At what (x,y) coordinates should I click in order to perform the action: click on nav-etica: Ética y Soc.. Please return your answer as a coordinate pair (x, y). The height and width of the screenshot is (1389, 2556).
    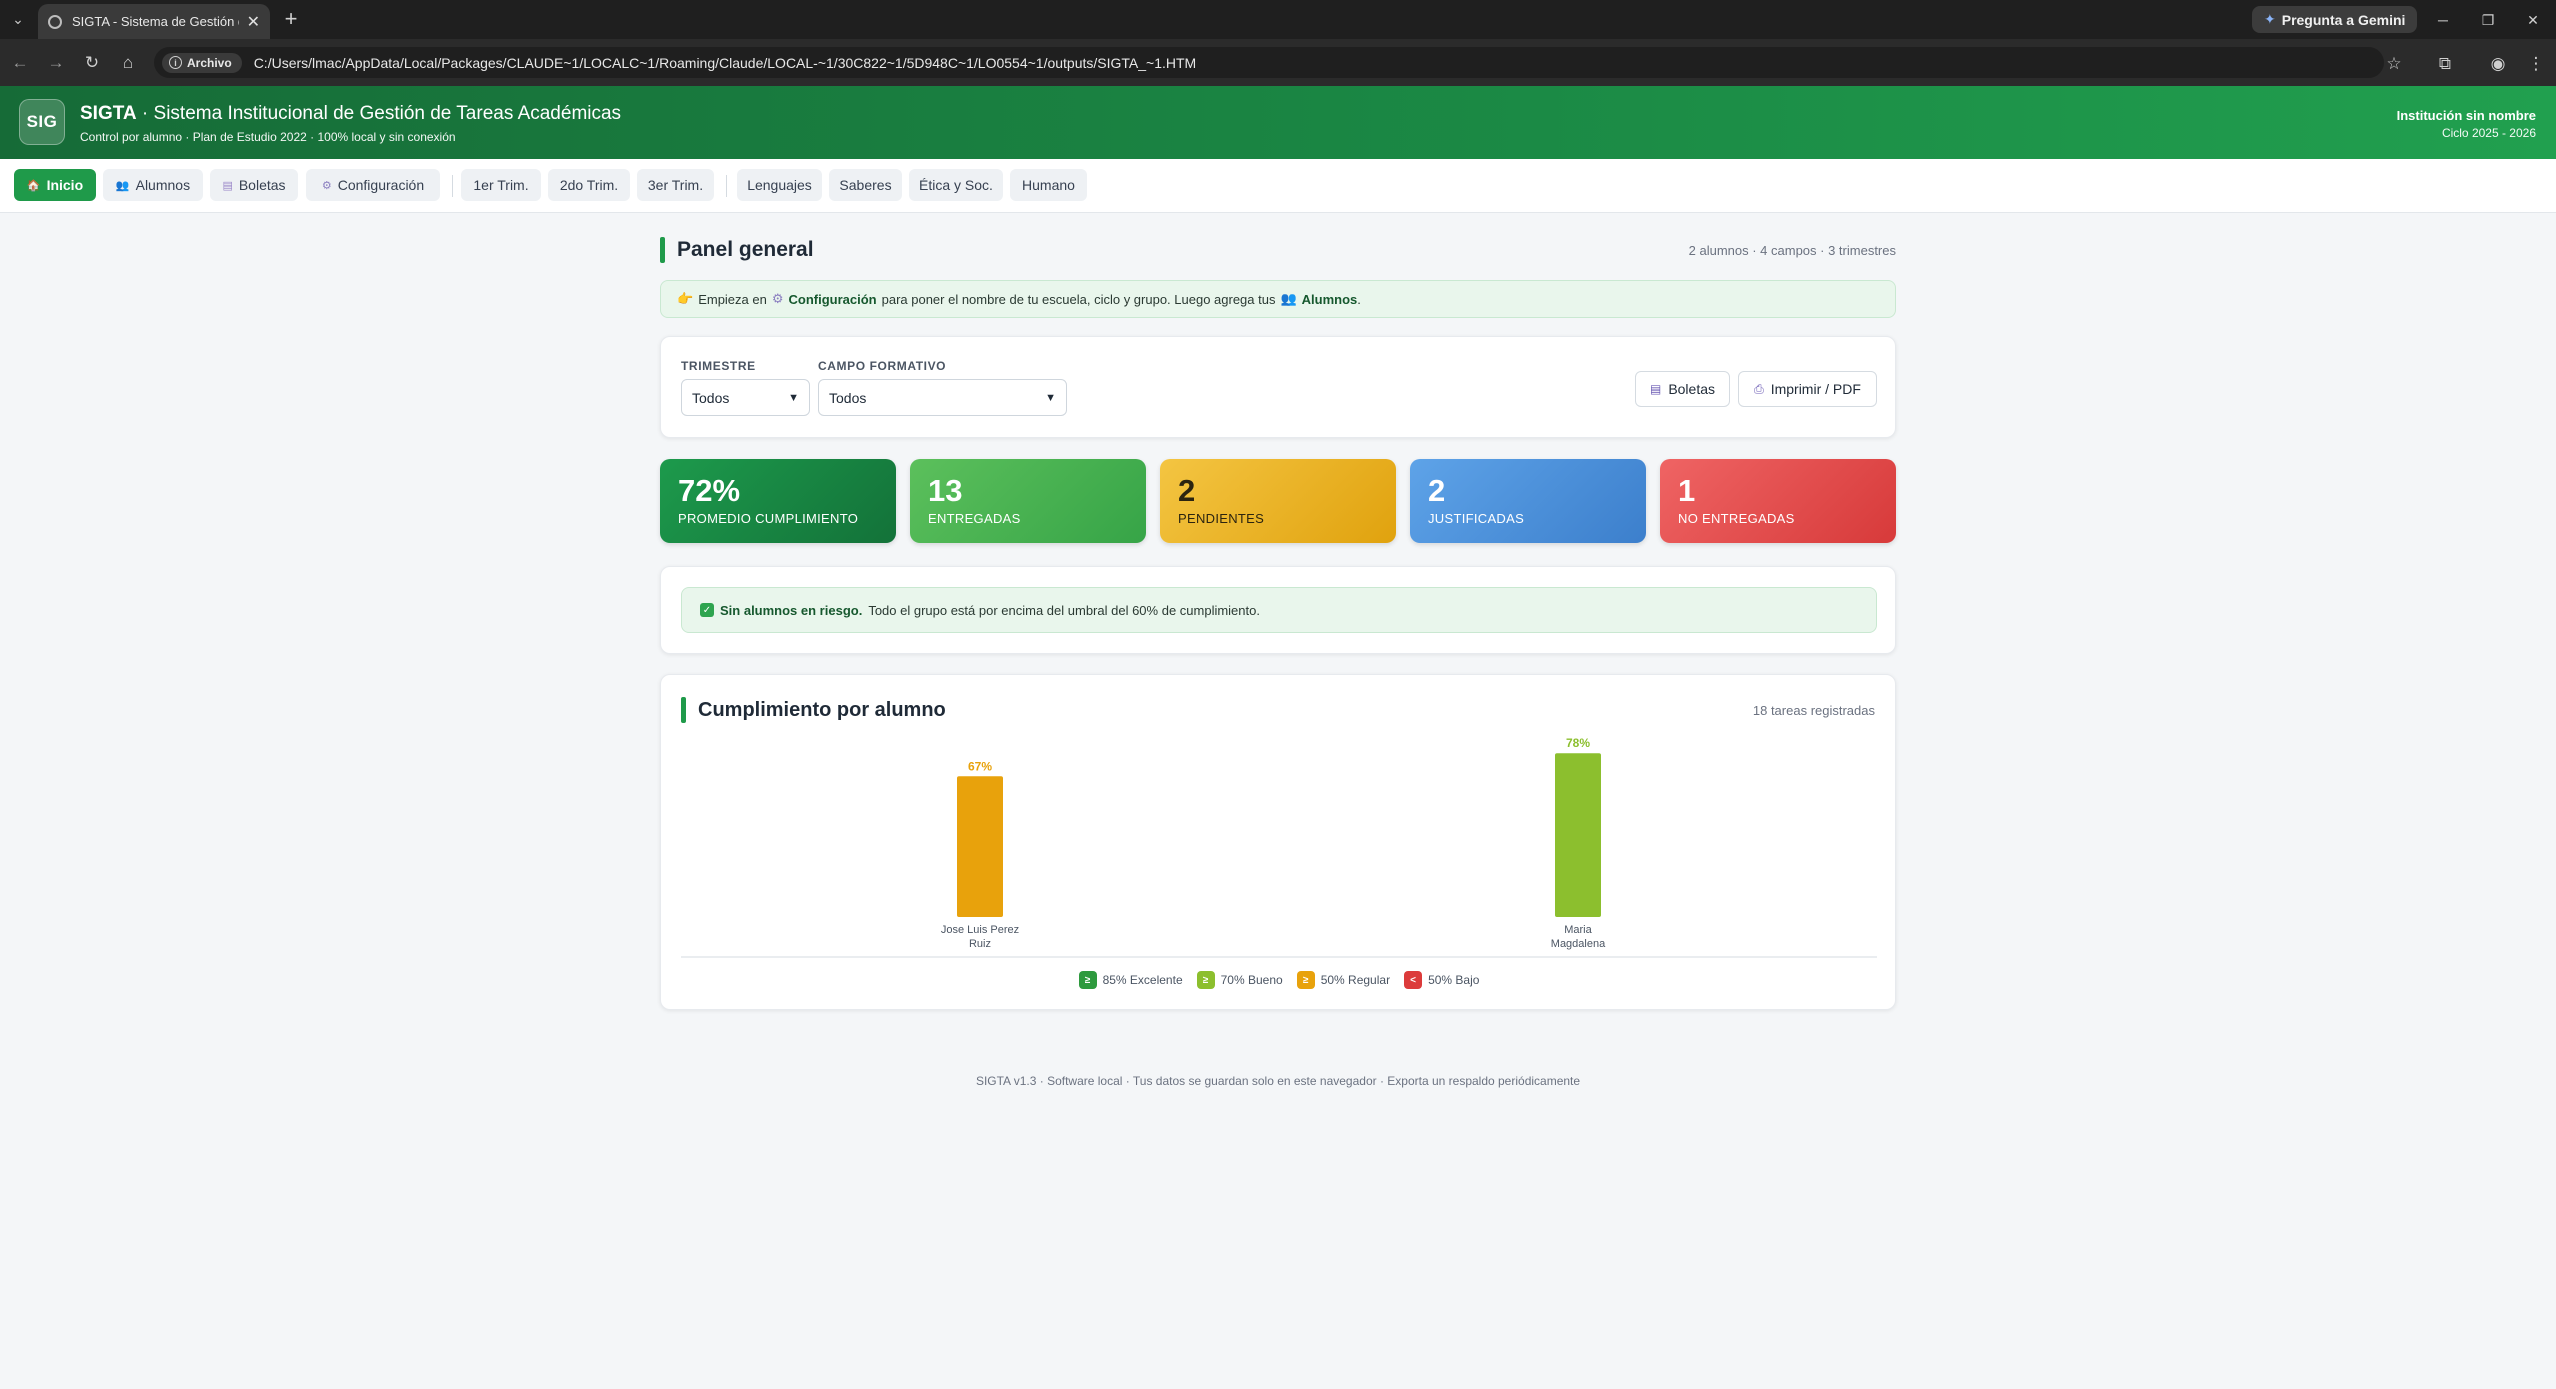
    Looking at the image, I should click on (956, 185).